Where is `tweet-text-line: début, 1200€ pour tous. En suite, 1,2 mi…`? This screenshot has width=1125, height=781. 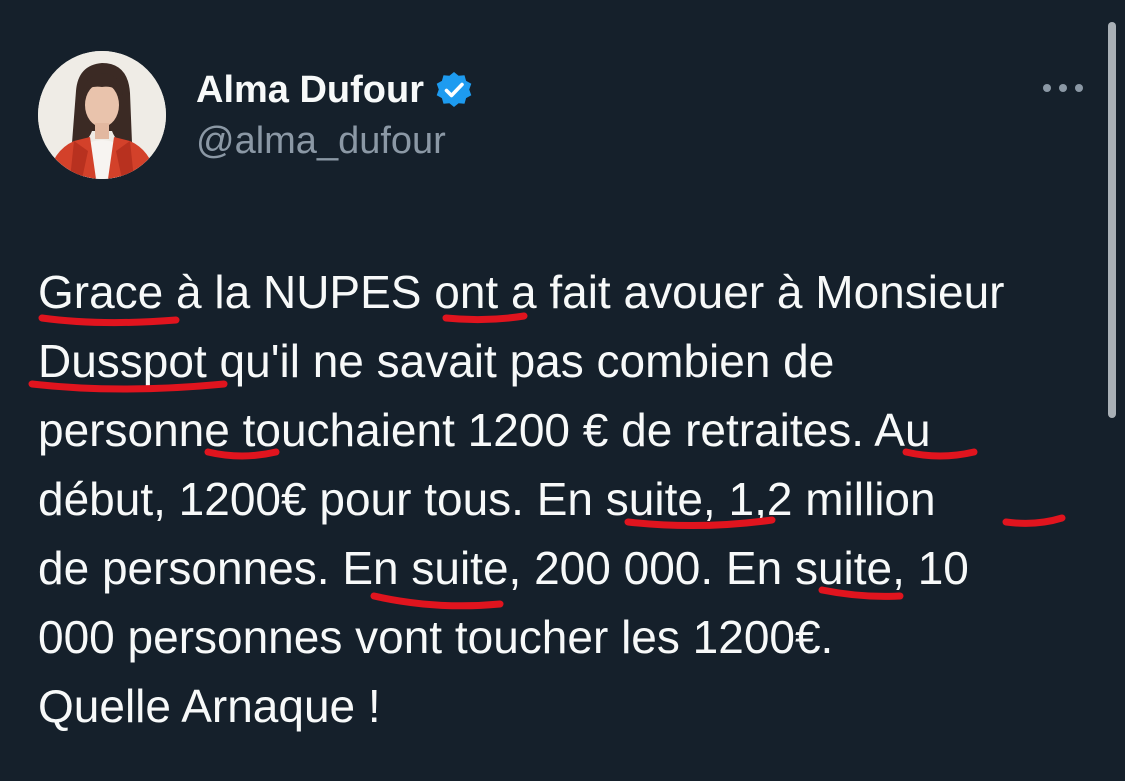
tweet-text-line: début, 1200€ pour tous. En suite, 1,2 mi… is located at coordinates (487, 499).